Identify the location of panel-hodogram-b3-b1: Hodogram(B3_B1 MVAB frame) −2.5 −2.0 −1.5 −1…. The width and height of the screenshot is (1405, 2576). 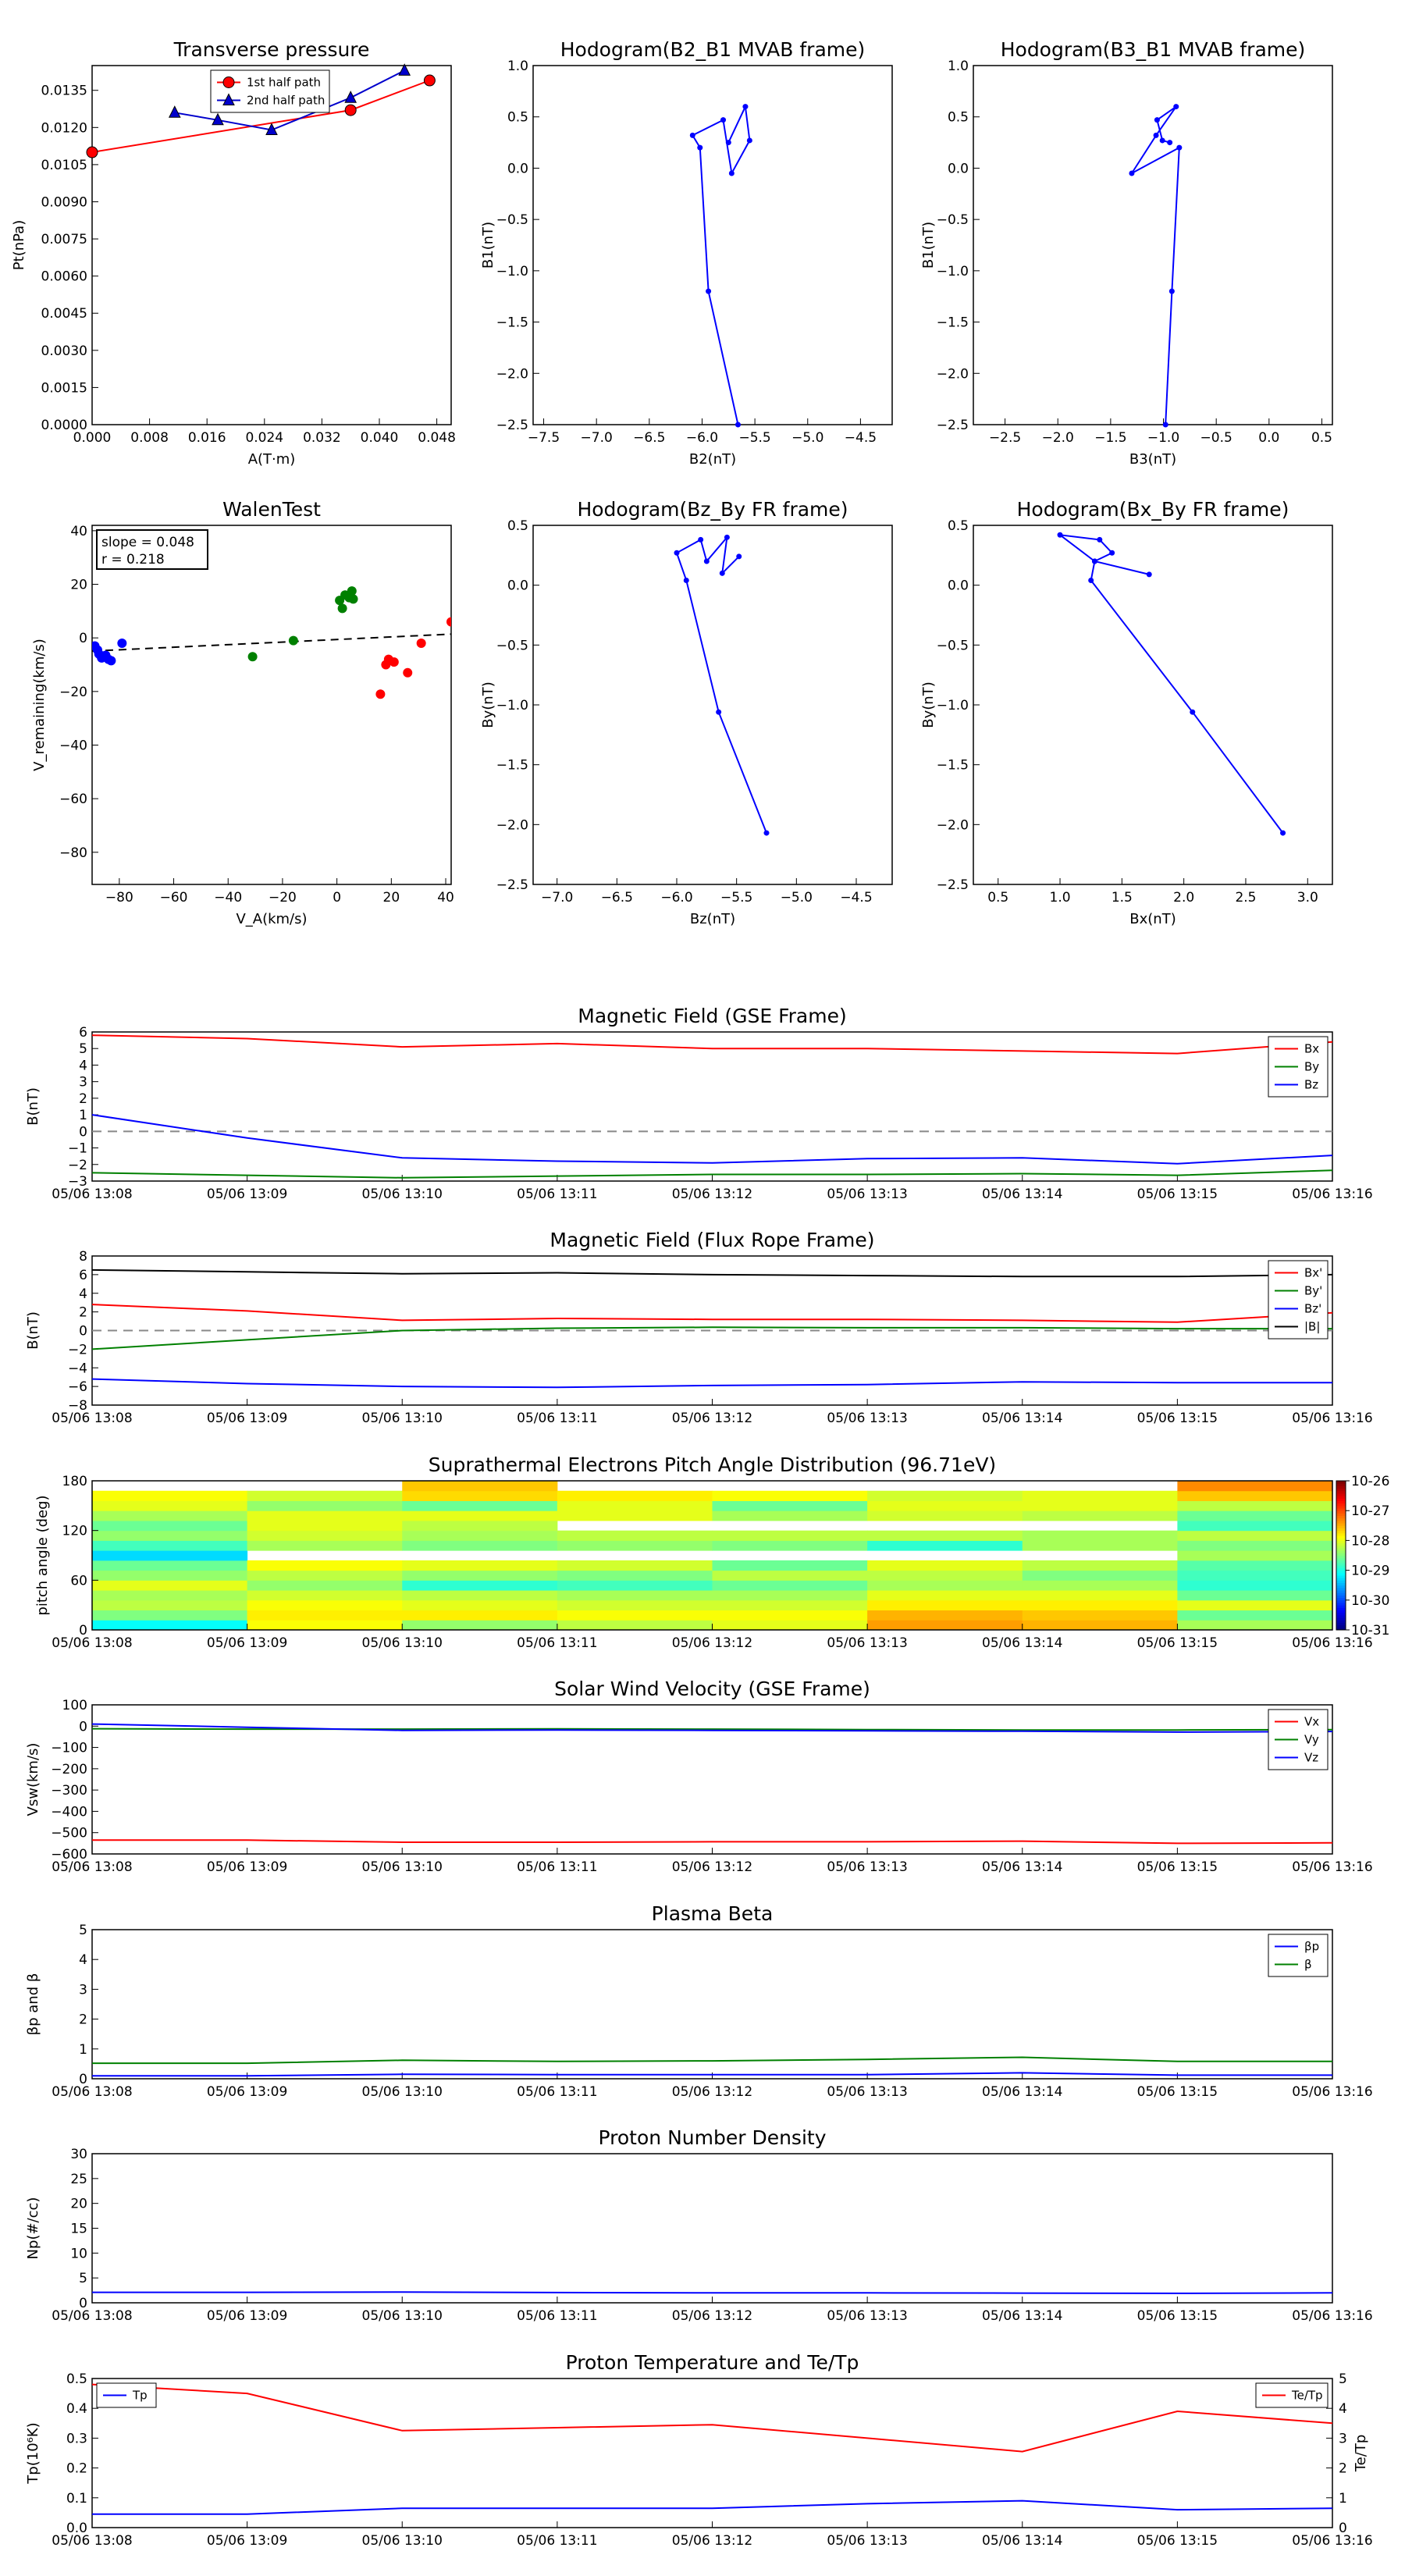
(1127, 253).